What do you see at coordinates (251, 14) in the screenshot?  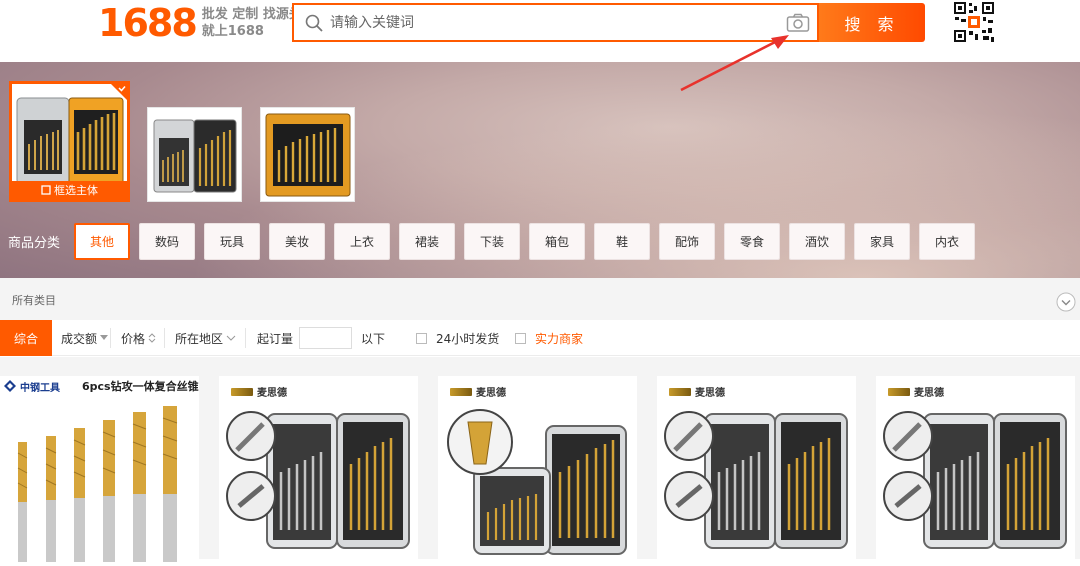 I see `slogan-line1: 批发 定制 找源头` at bounding box center [251, 14].